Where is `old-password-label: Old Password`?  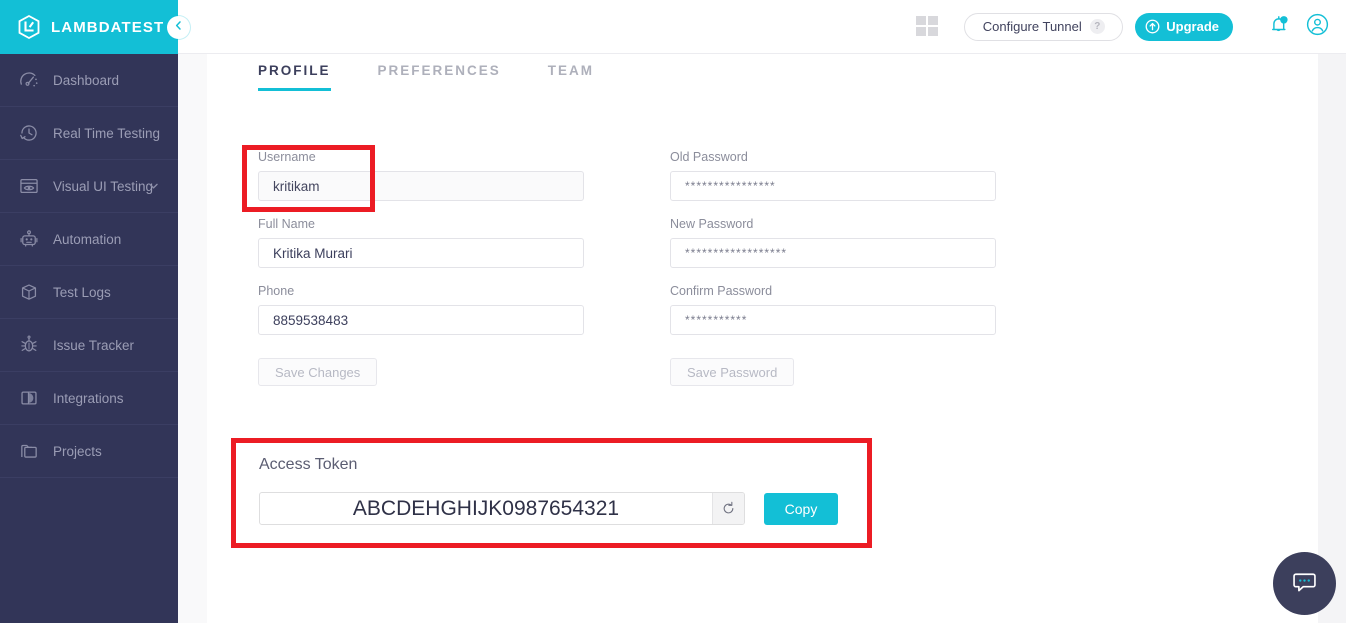
old-password-label: Old Password is located at coordinates (709, 157).